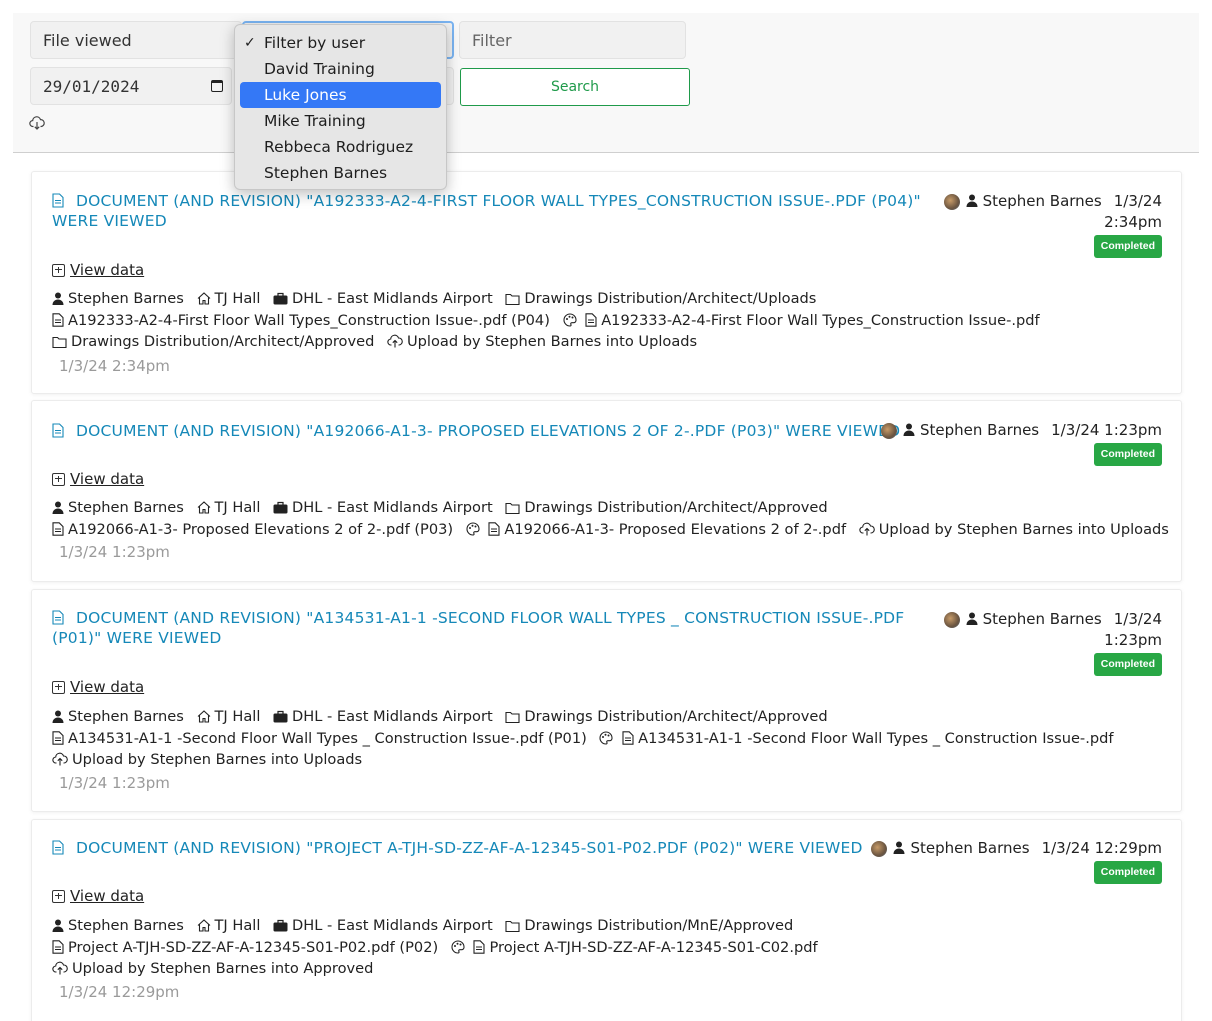  I want to click on dropdown-option-rebbeca-rodriguez: Rebbeca Rodriguez, so click(340, 147).